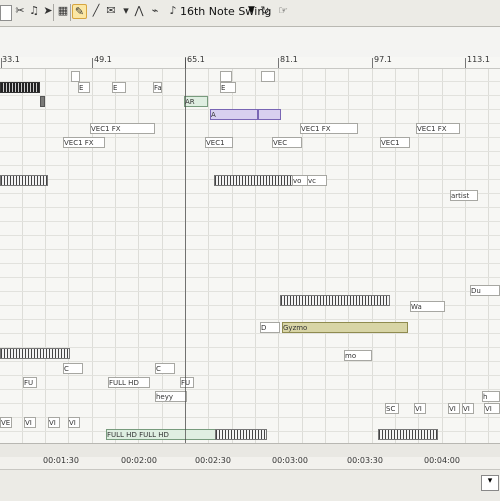  I want to click on clip-label-e: E, so click(115, 88).